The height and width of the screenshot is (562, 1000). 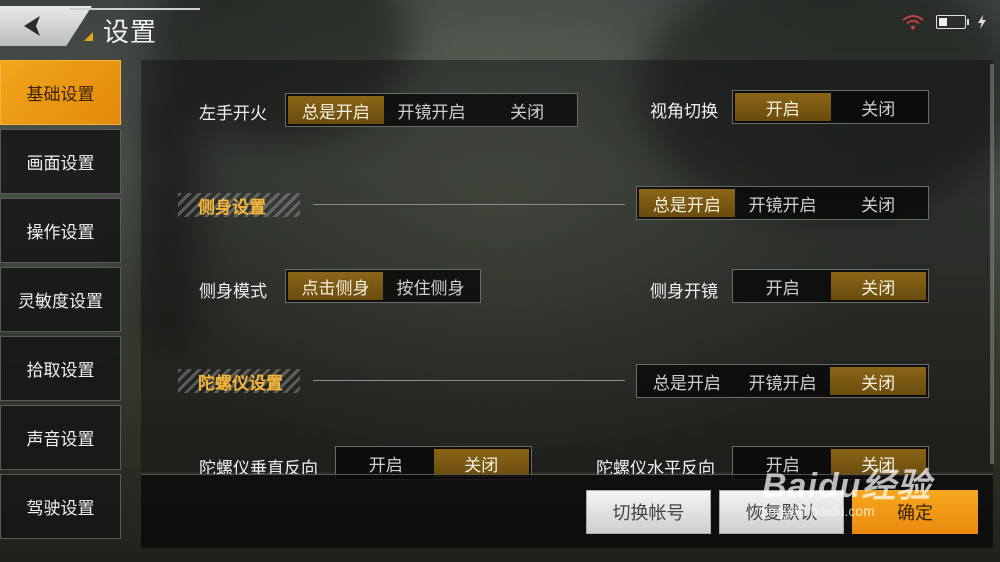 I want to click on left-fire-option-off: 关闭, so click(x=527, y=110).